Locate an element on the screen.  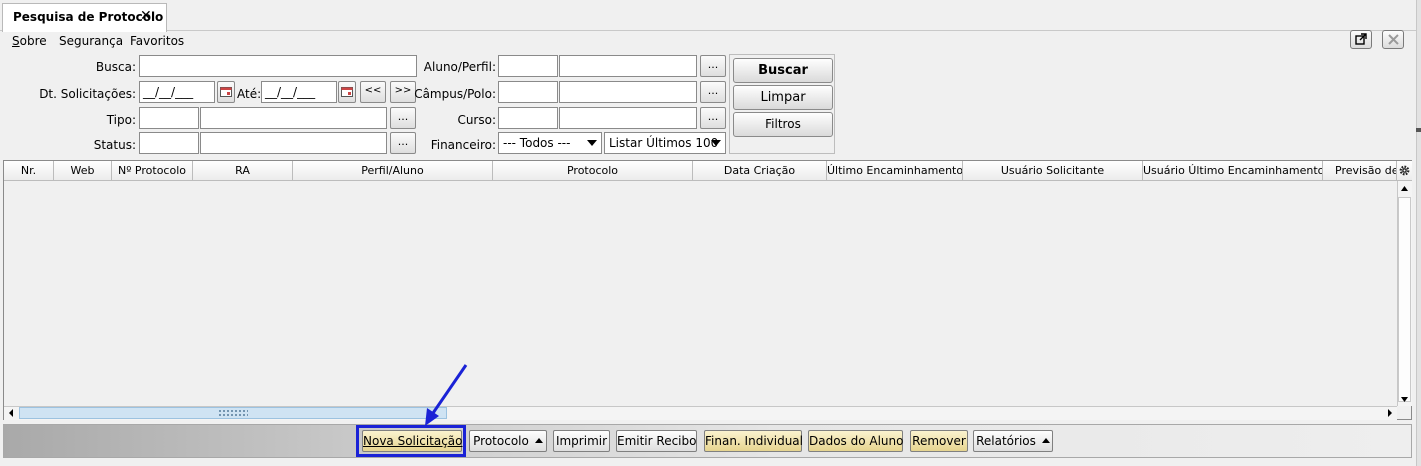
curso-name-input is located at coordinates (628, 118).